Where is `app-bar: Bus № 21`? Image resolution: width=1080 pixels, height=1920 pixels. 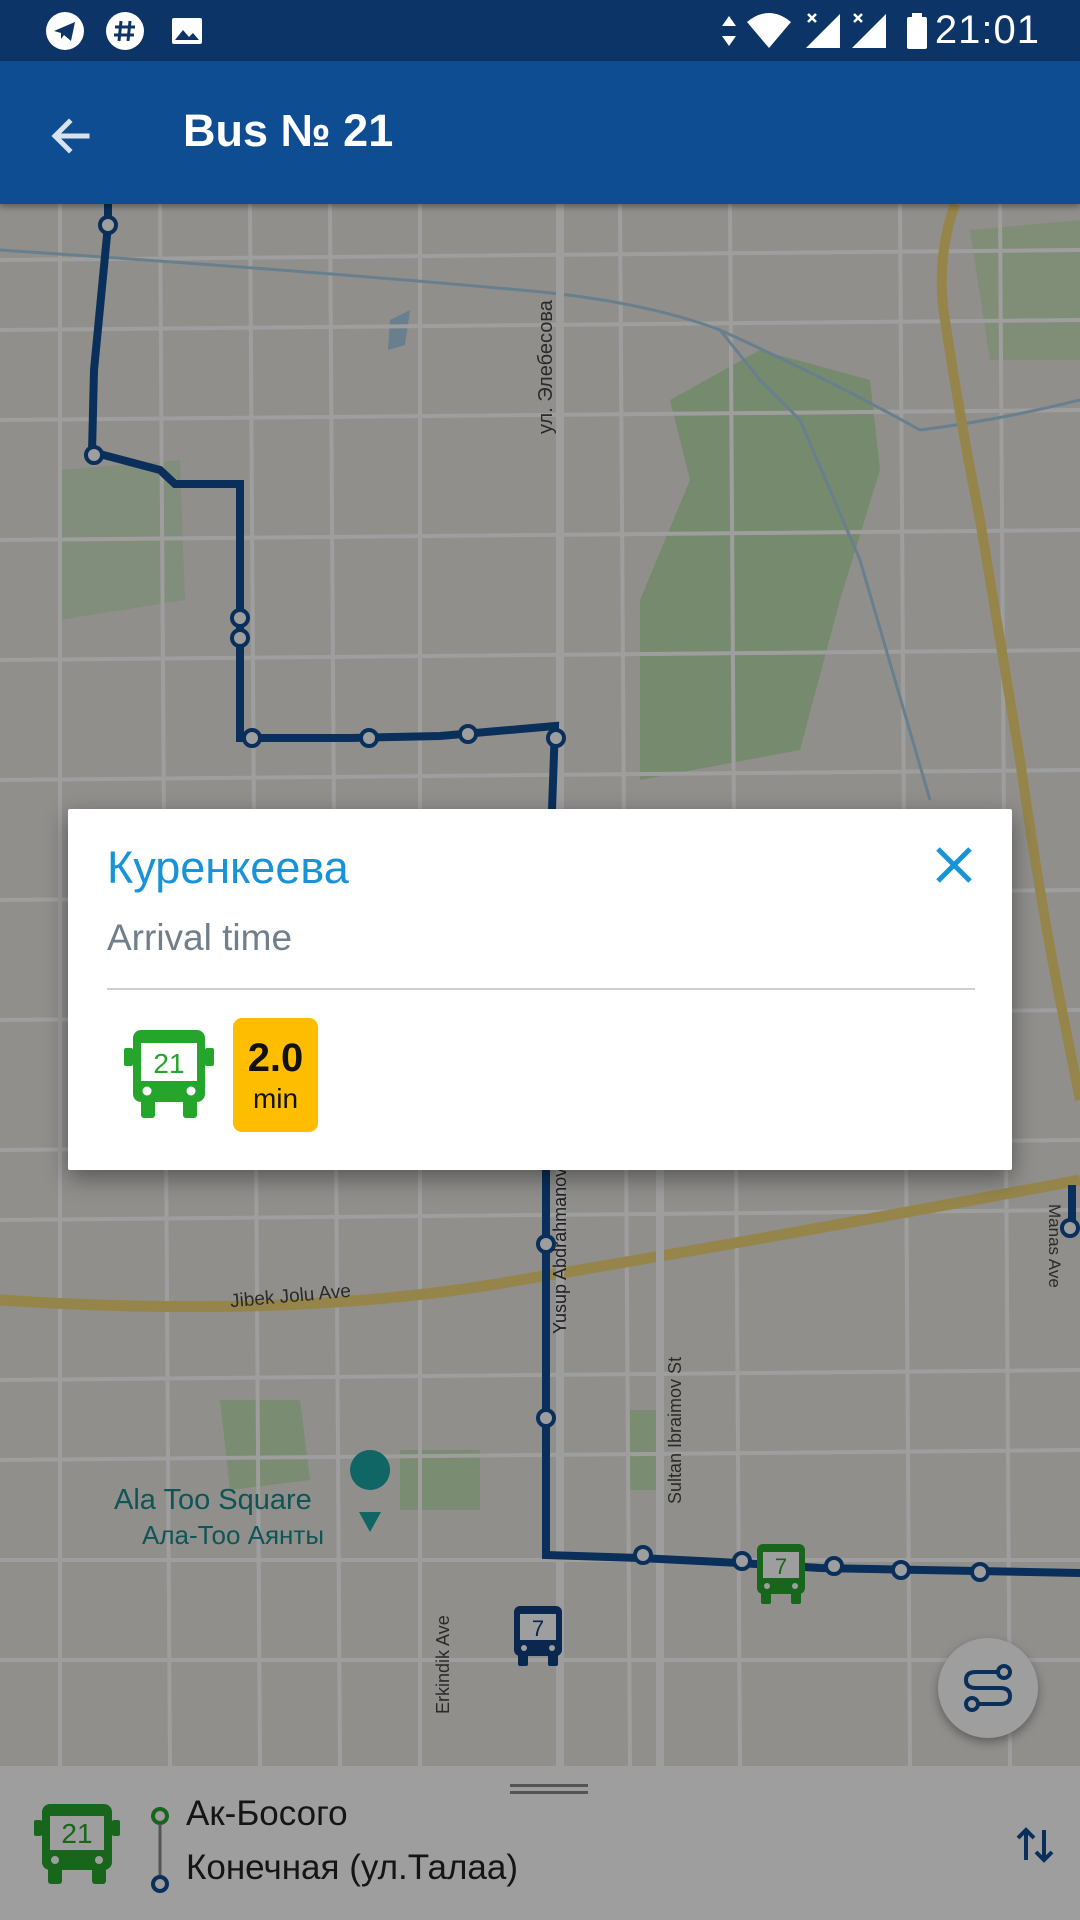
app-bar: Bus № 21 is located at coordinates (540, 132).